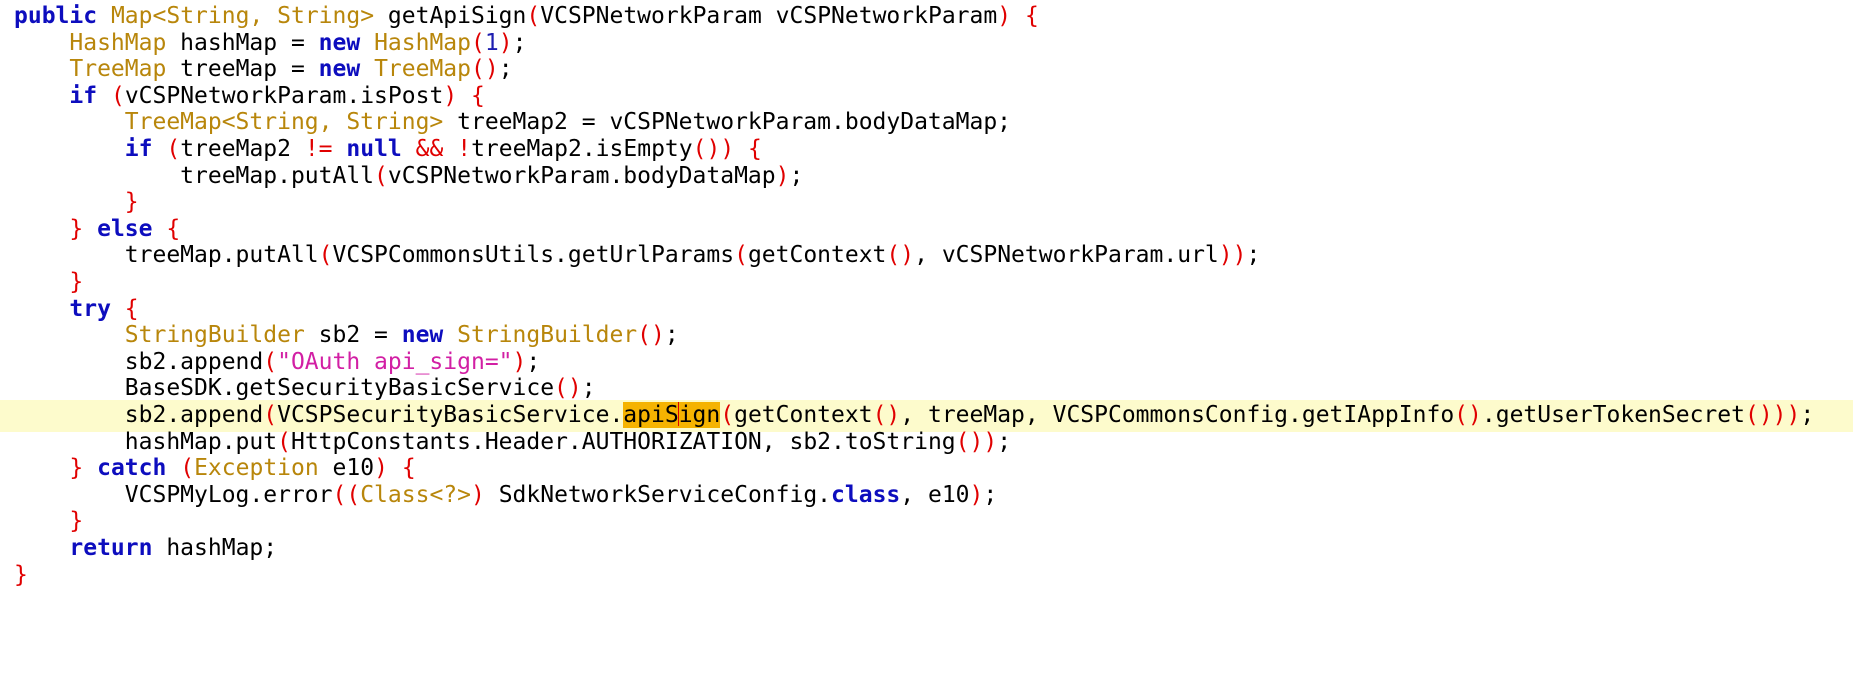 The width and height of the screenshot is (1853, 694). Describe the element at coordinates (1772, 415) in the screenshot. I see `punctuation-token: ()))` at that location.